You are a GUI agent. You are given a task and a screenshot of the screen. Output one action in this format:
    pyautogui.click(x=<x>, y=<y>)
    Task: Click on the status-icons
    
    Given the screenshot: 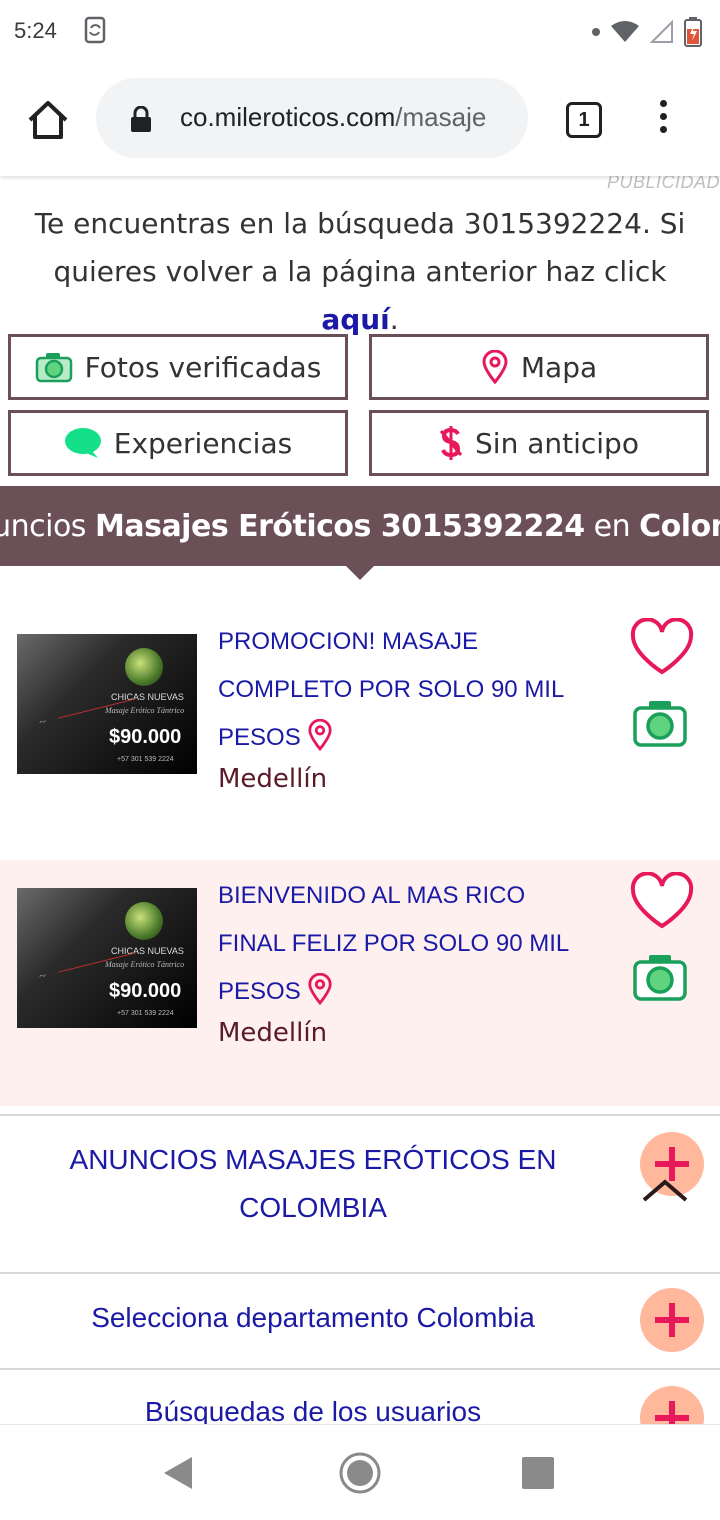 What is the action you would take?
    pyautogui.click(x=647, y=32)
    